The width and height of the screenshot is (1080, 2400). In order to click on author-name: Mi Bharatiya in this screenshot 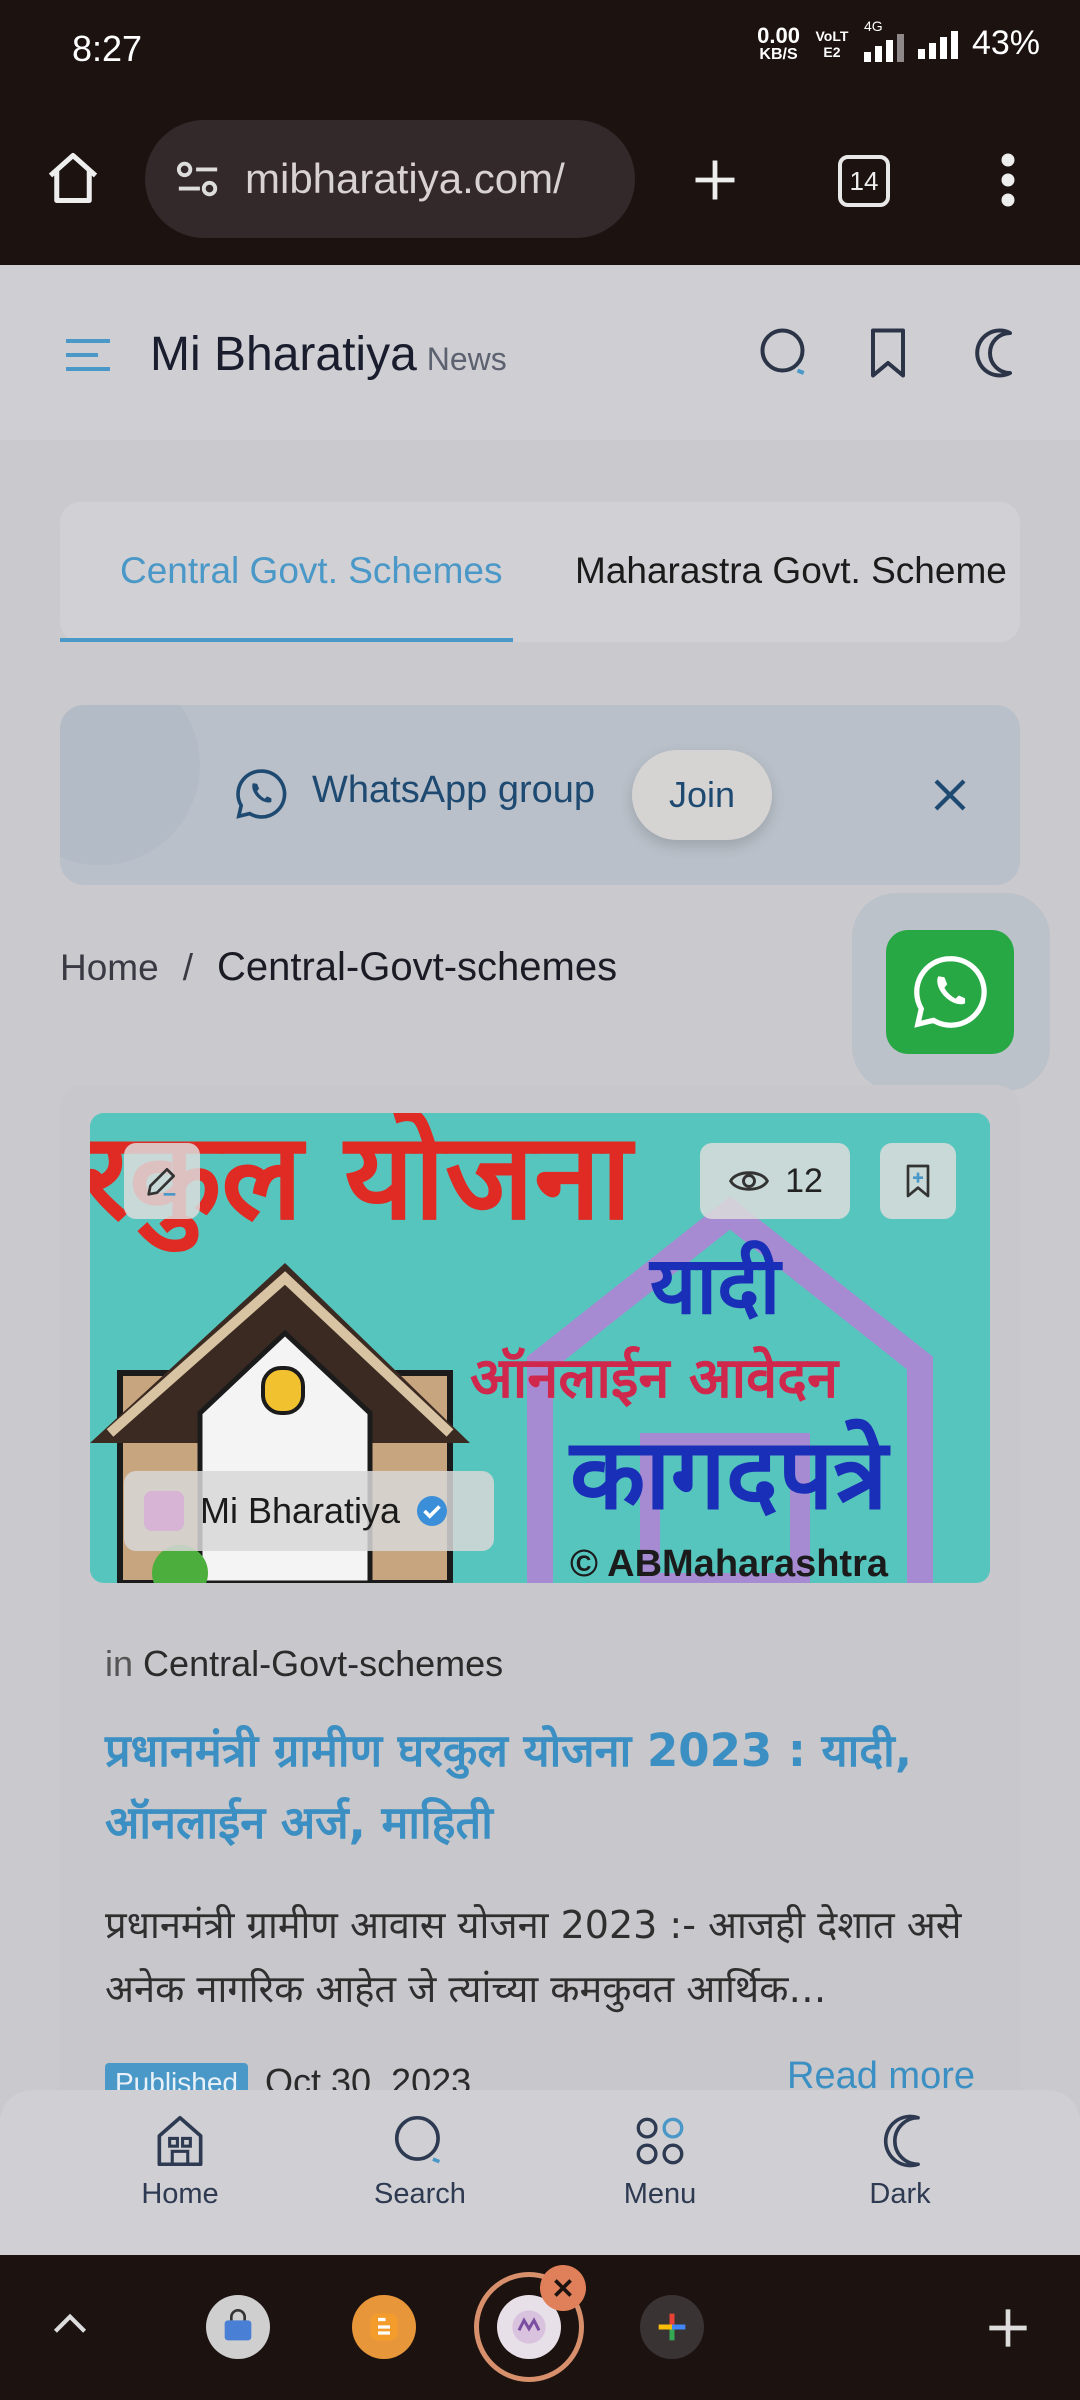, I will do `click(300, 1510)`.